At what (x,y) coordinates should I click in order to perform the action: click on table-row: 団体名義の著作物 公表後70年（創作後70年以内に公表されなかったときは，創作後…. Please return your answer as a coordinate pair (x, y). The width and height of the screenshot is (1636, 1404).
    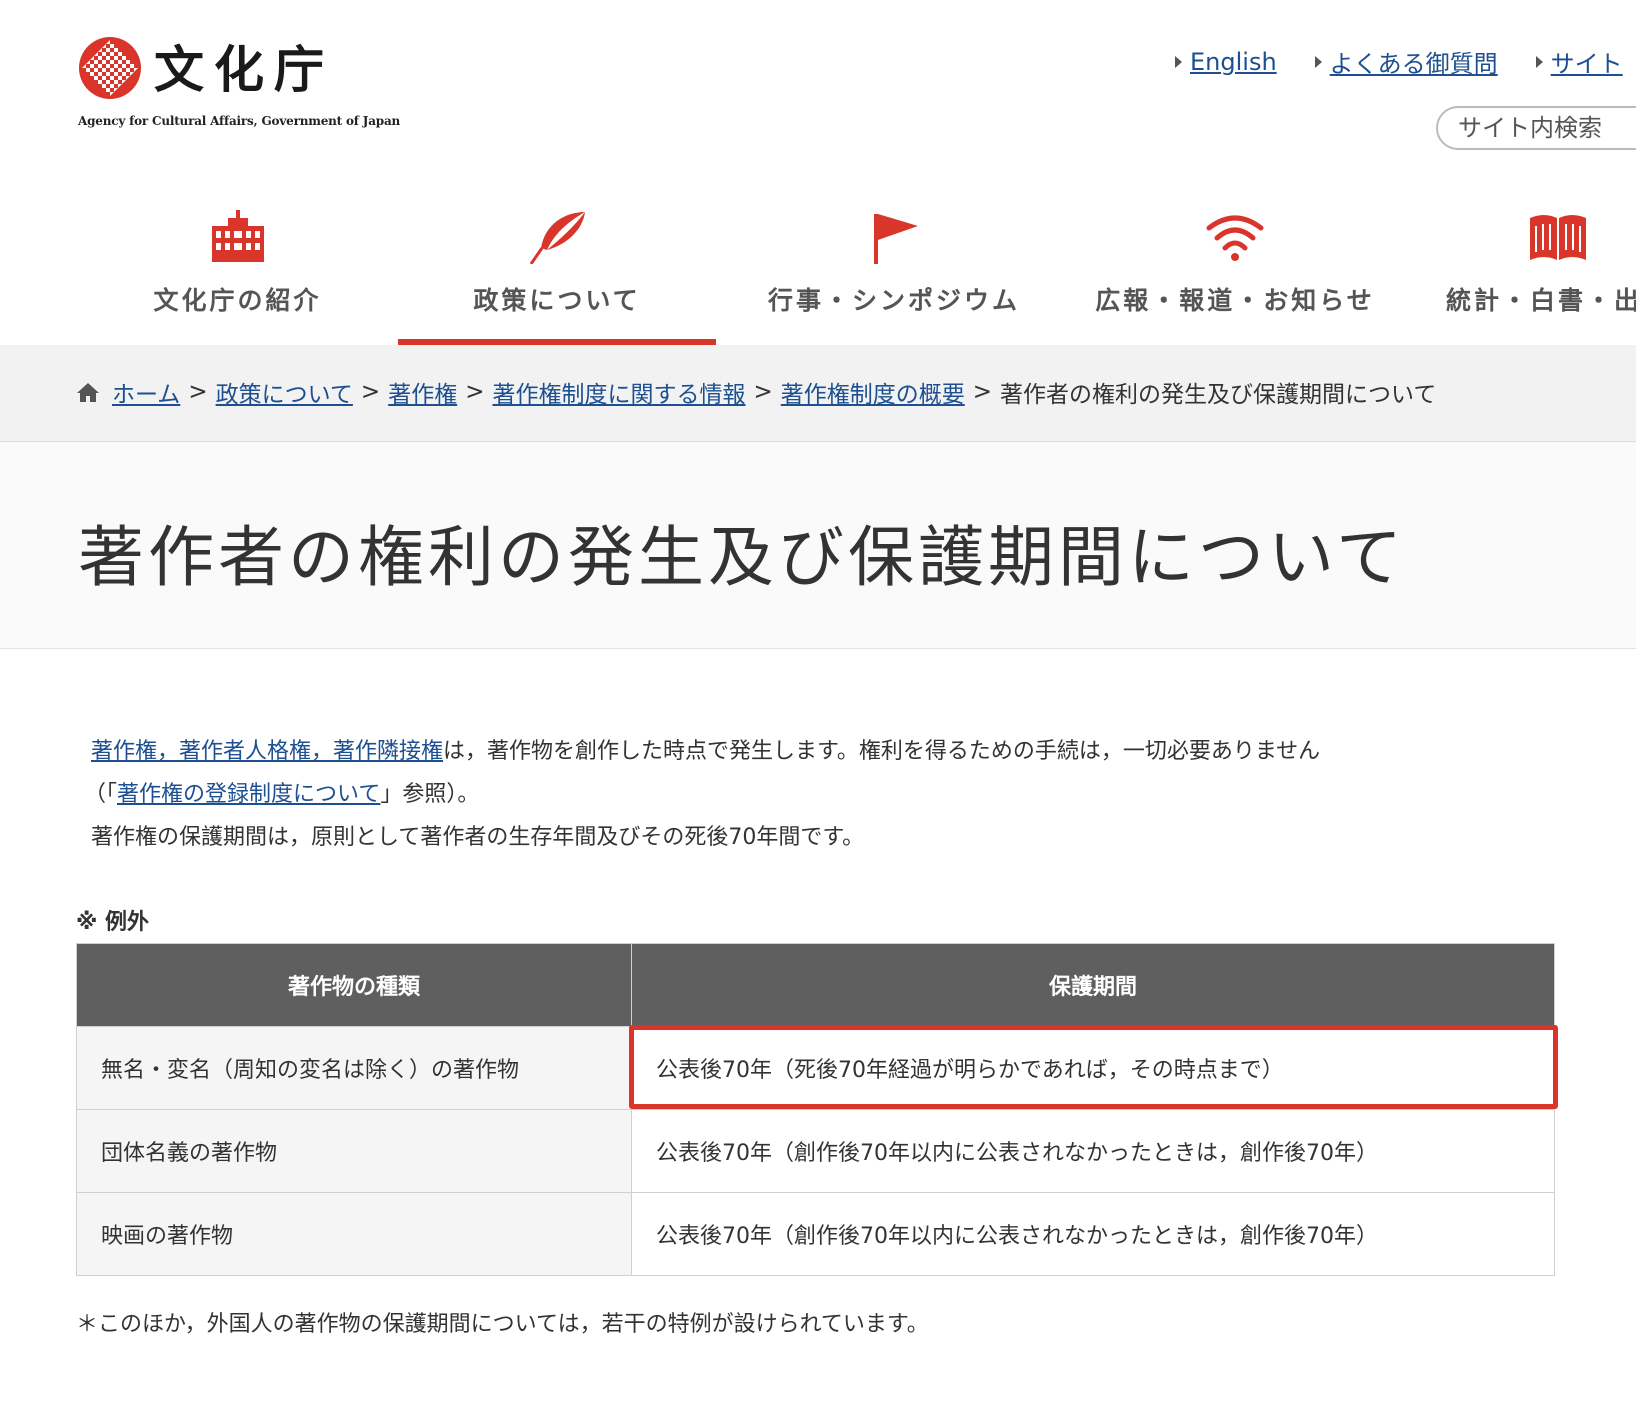
    Looking at the image, I should click on (815, 1151).